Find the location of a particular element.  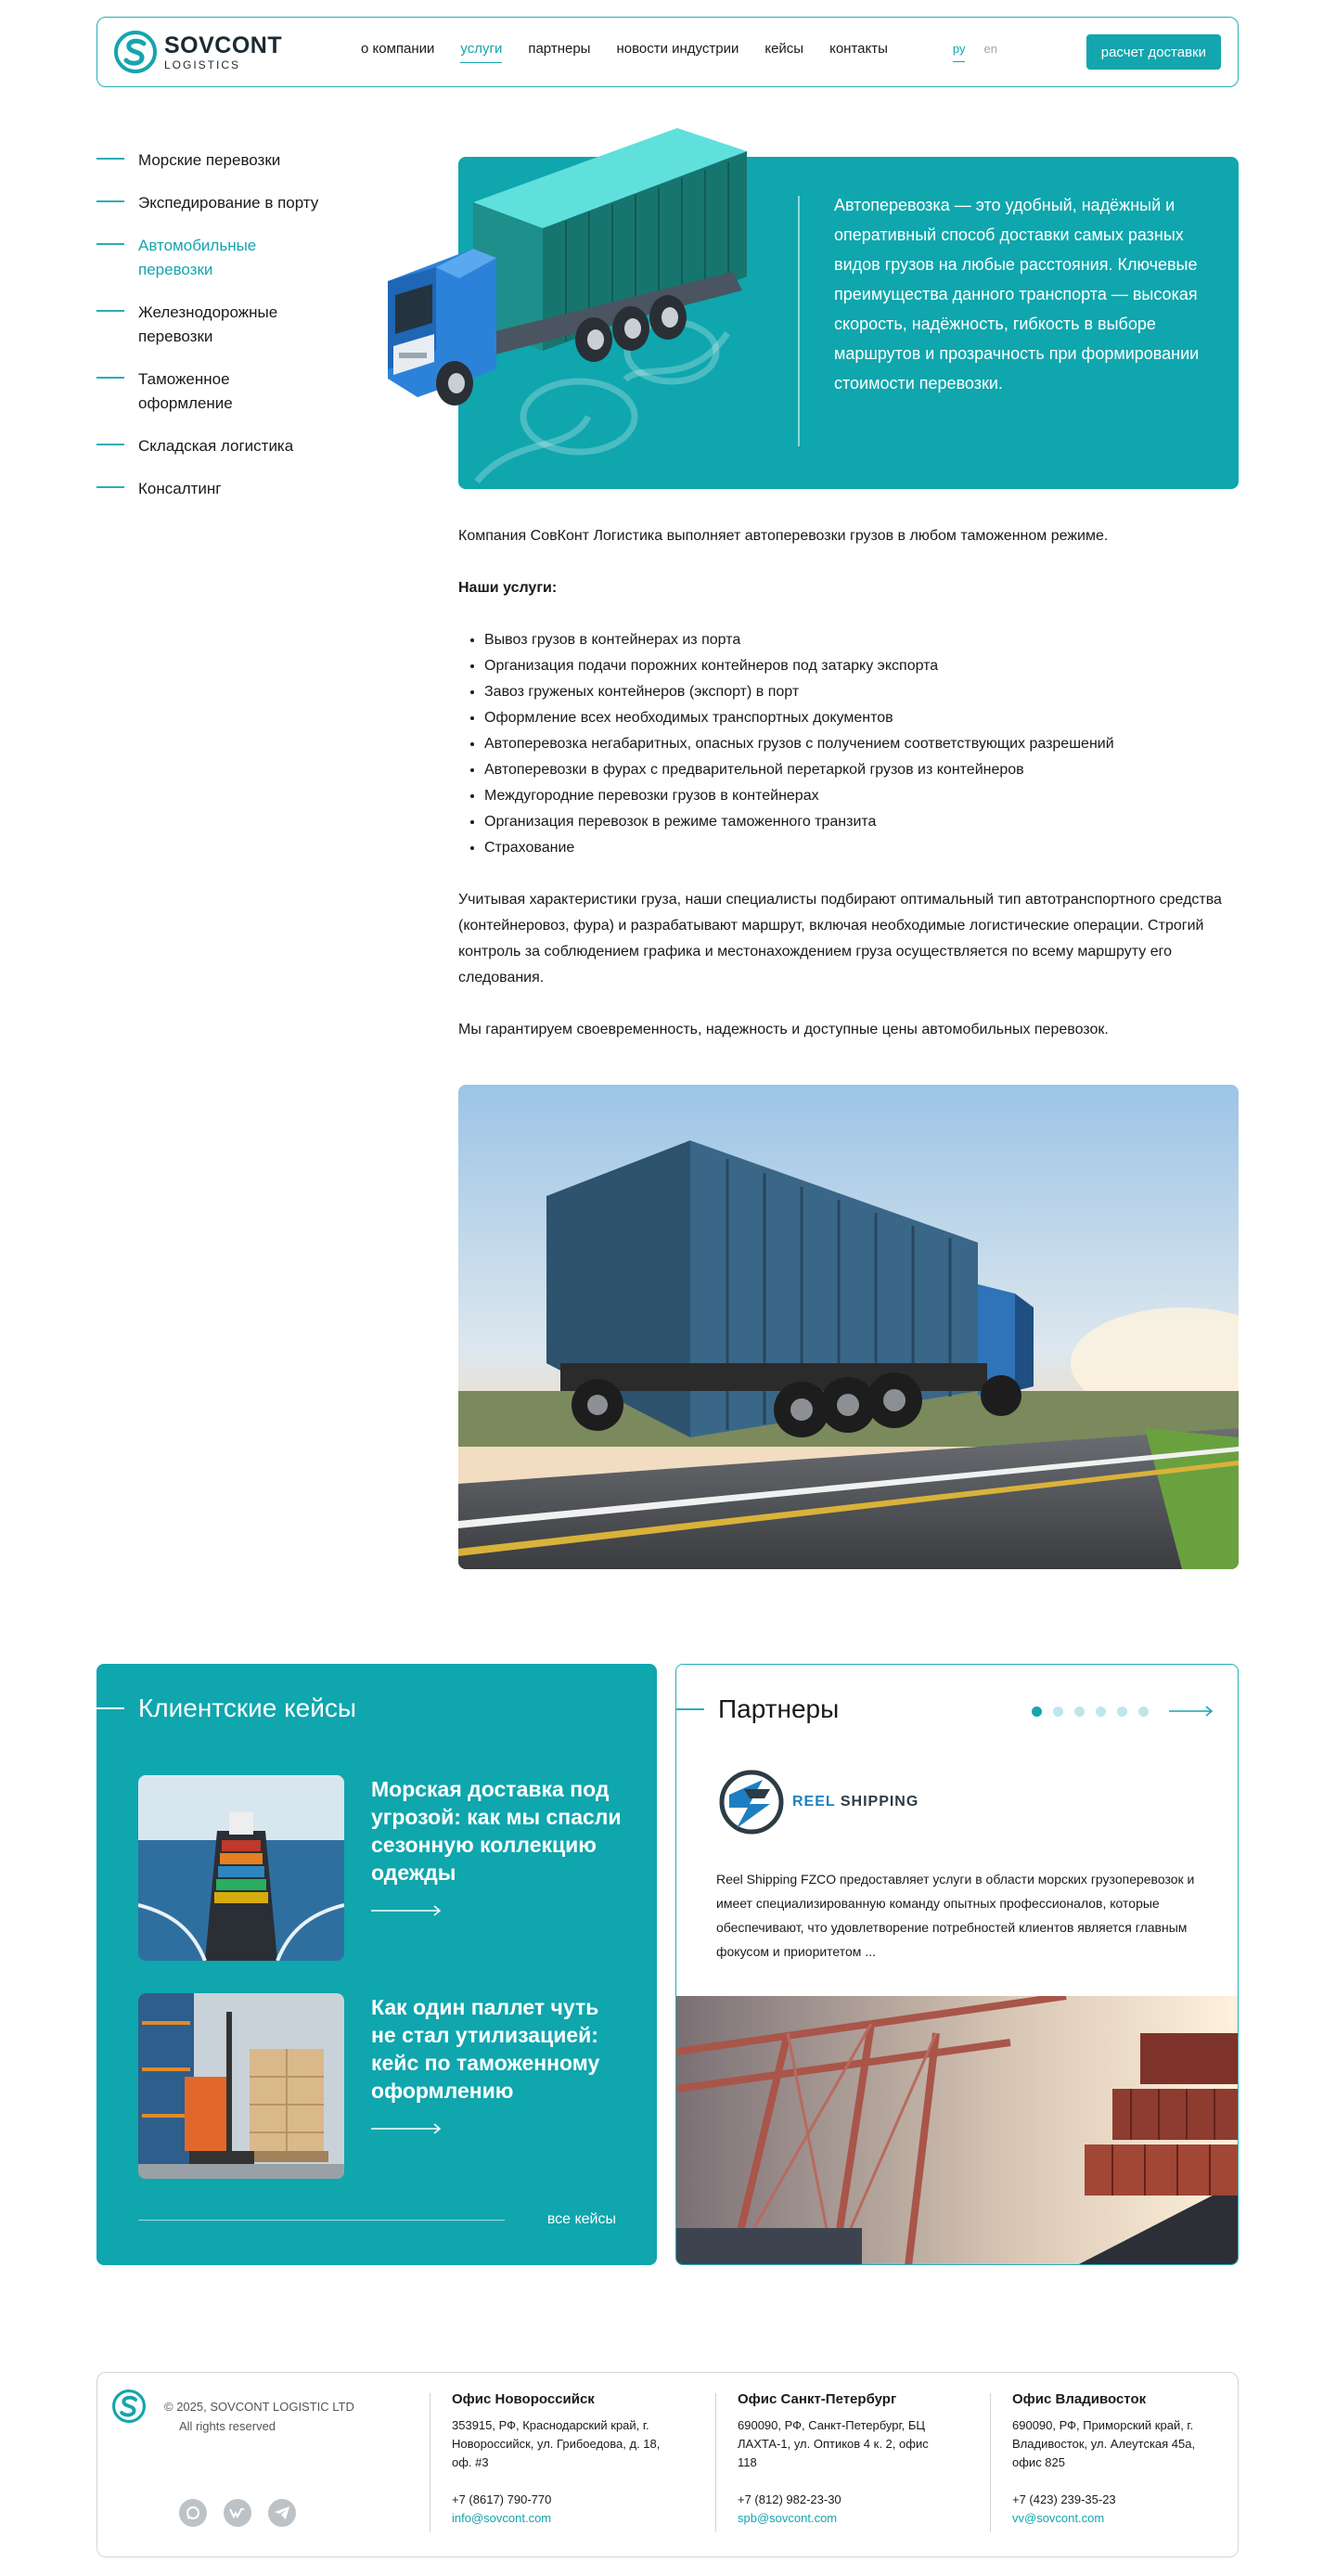

office-phone: +7 (8617) 790-770 is located at coordinates (559, 2500).